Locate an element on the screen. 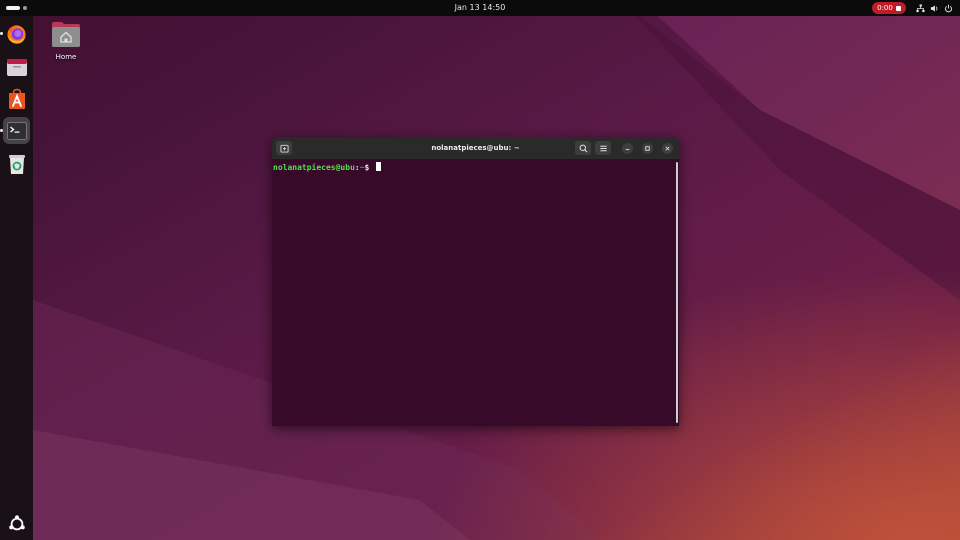 This screenshot has height=540, width=960. prompt-user-host: nolanatpieces@ubu is located at coordinates (314, 167).